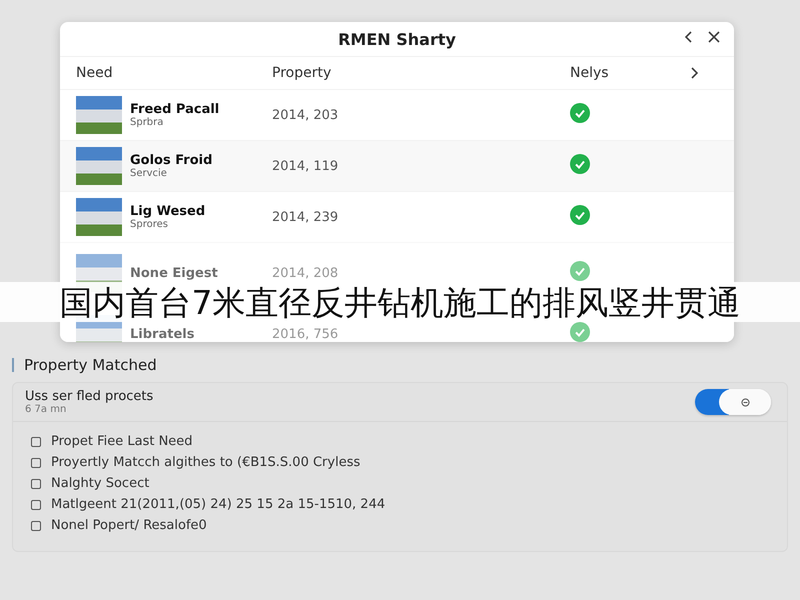 The image size is (800, 600). I want to click on circle-icon, so click(745, 402).